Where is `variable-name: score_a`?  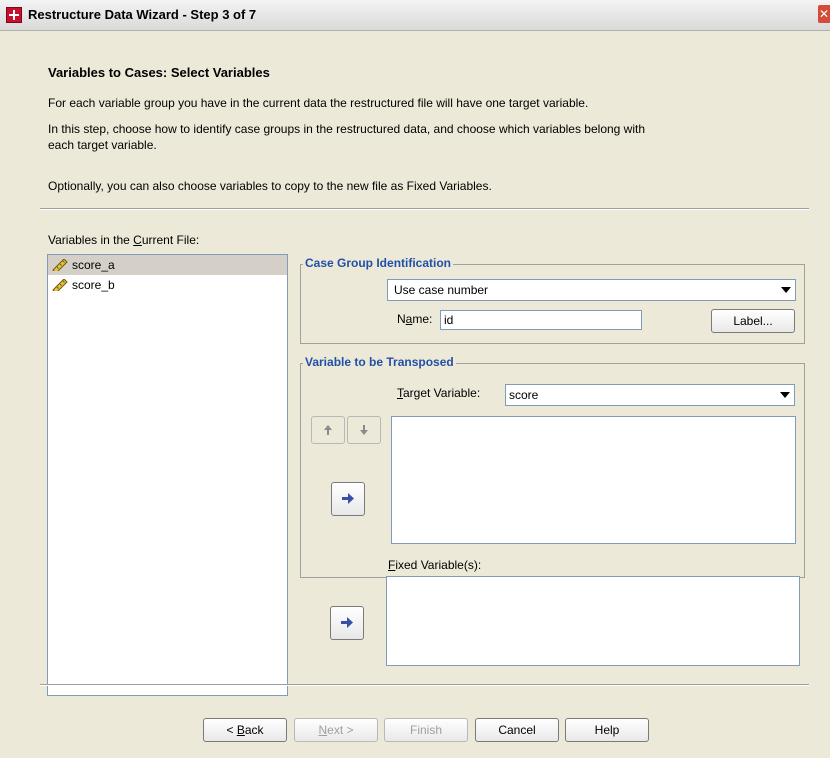 variable-name: score_a is located at coordinates (93, 265).